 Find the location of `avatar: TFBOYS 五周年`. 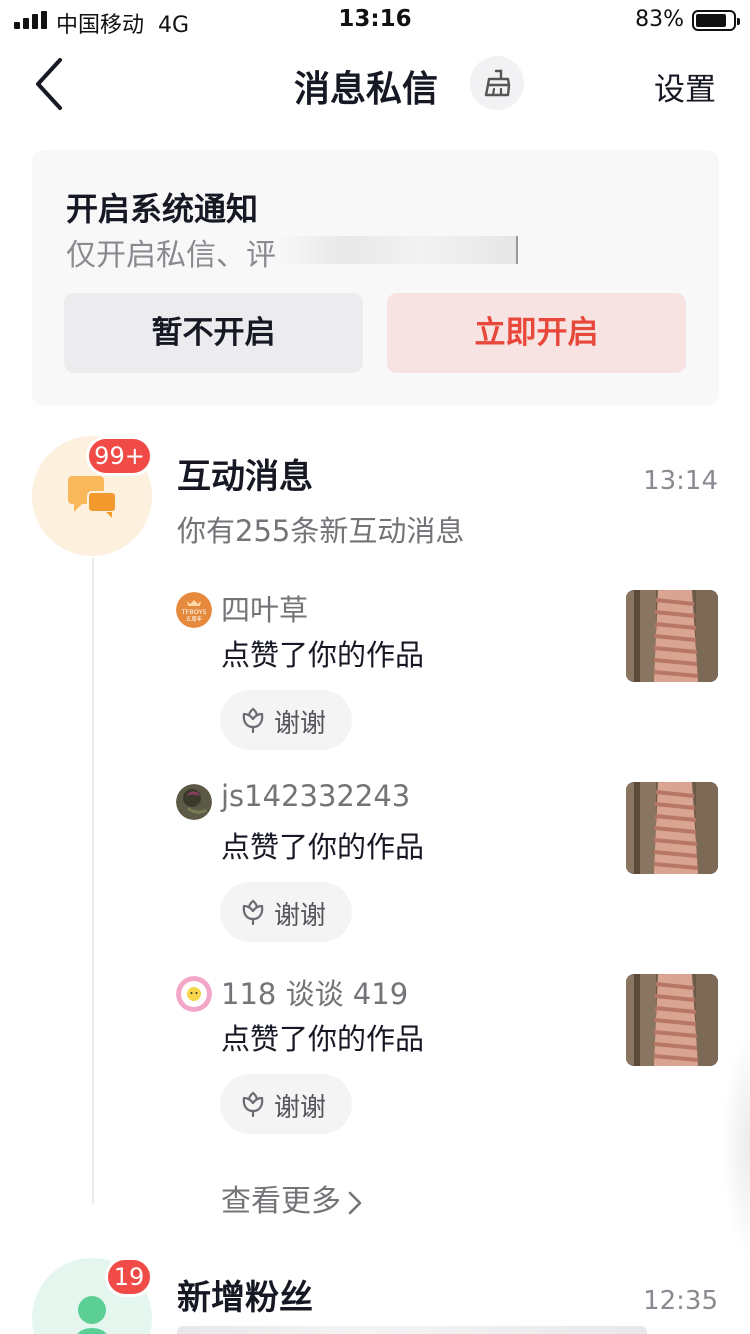

avatar: TFBOYS 五周年 is located at coordinates (194, 610).